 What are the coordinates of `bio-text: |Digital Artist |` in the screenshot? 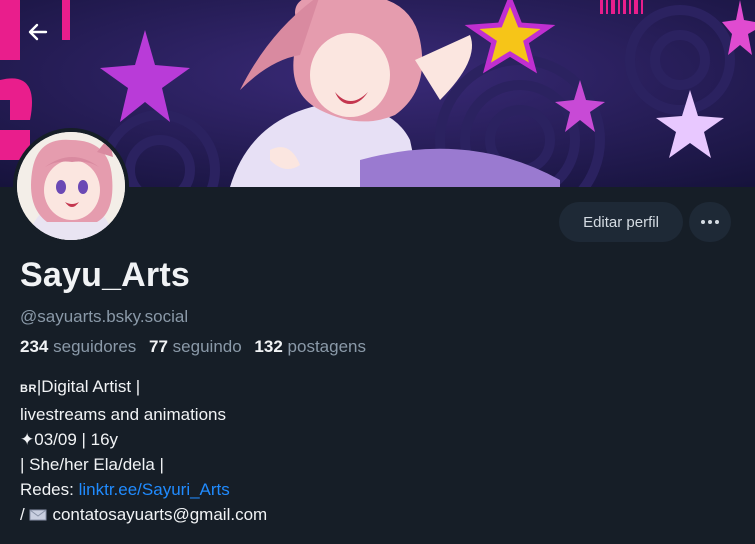 It's located at (88, 386).